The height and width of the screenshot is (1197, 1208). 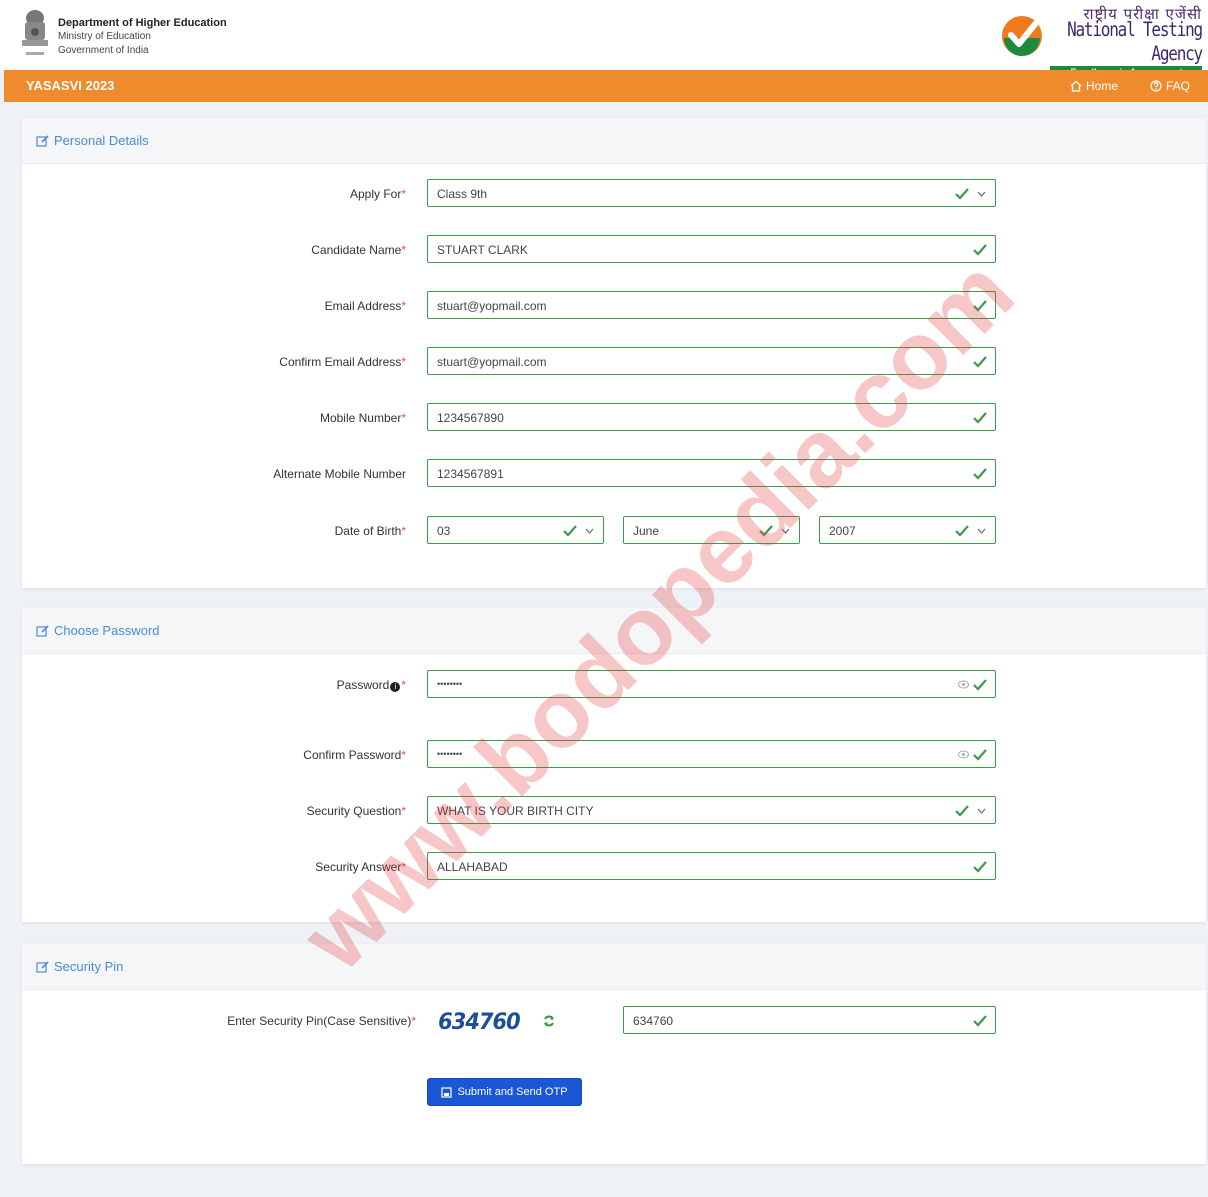 I want to click on captcha-image: 634760, so click(x=479, y=1022).